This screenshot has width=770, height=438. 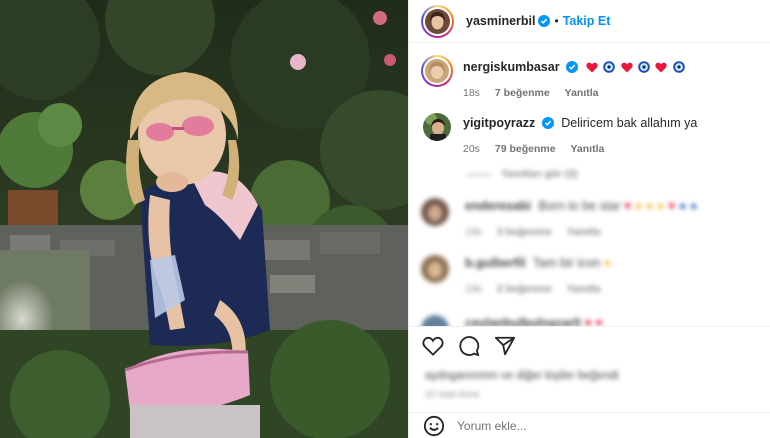 What do you see at coordinates (498, 206) in the screenshot?
I see `comment-username: enderesabi` at bounding box center [498, 206].